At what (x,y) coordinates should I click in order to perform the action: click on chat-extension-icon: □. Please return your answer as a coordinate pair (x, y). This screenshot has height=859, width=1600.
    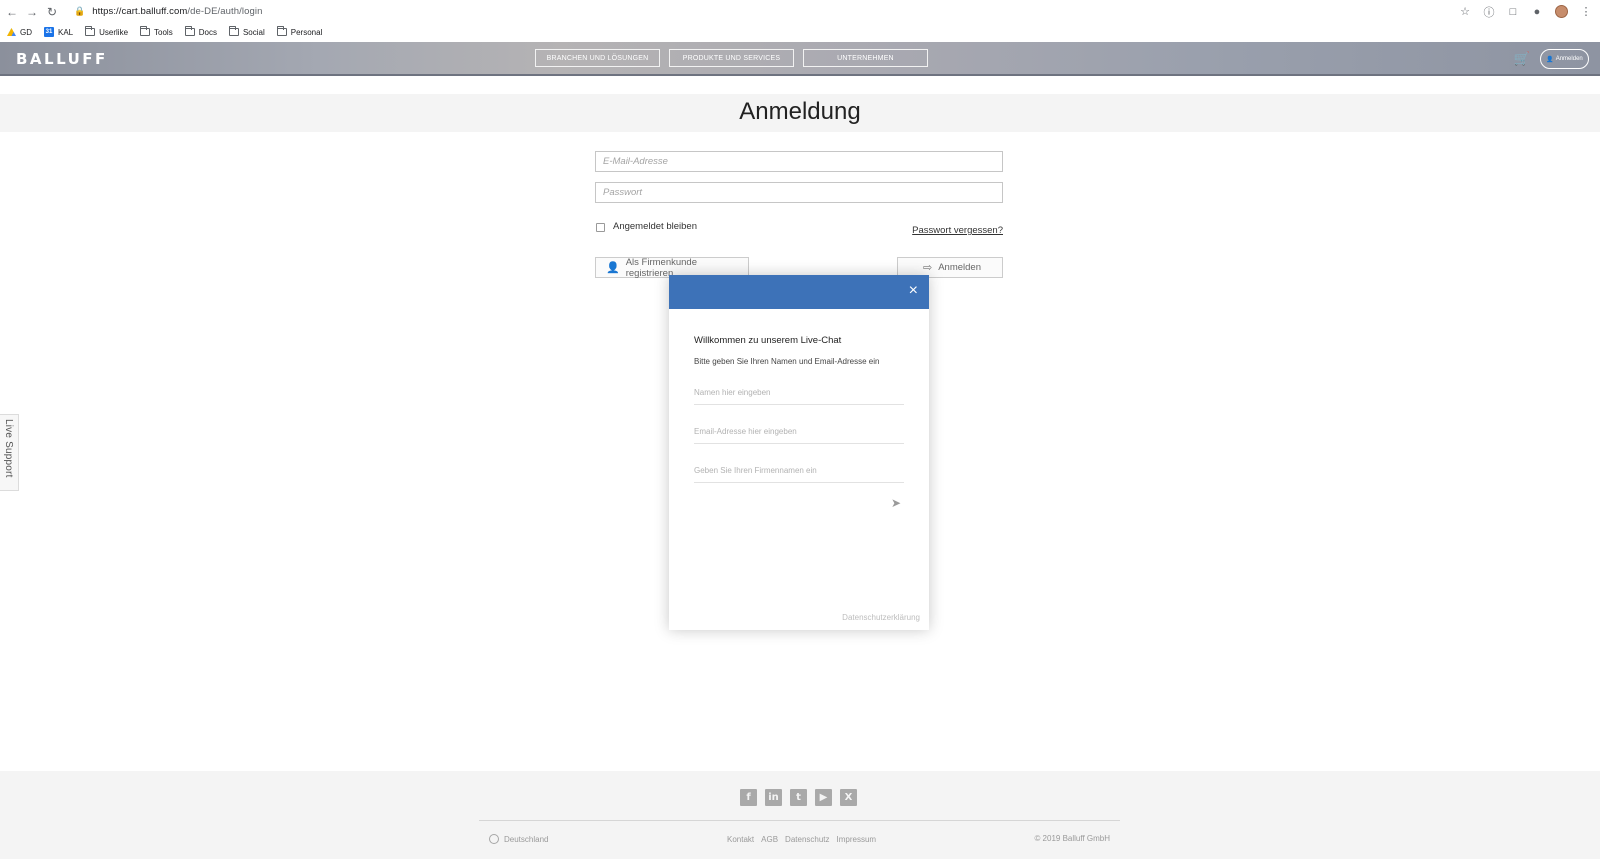
    Looking at the image, I should click on (1513, 12).